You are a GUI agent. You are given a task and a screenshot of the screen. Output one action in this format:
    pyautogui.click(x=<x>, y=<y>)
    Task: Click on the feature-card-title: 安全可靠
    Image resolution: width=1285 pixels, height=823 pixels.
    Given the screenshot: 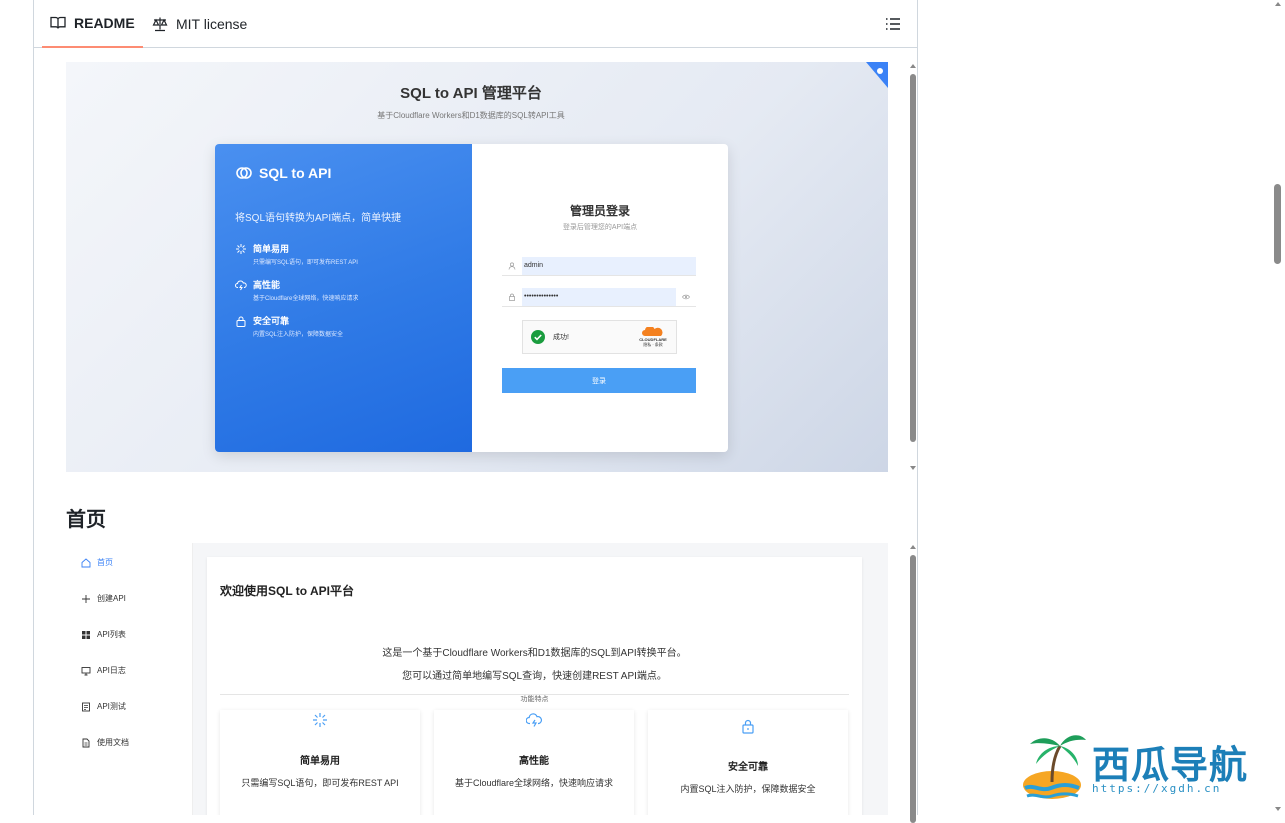 What is the action you would take?
    pyautogui.click(x=748, y=767)
    